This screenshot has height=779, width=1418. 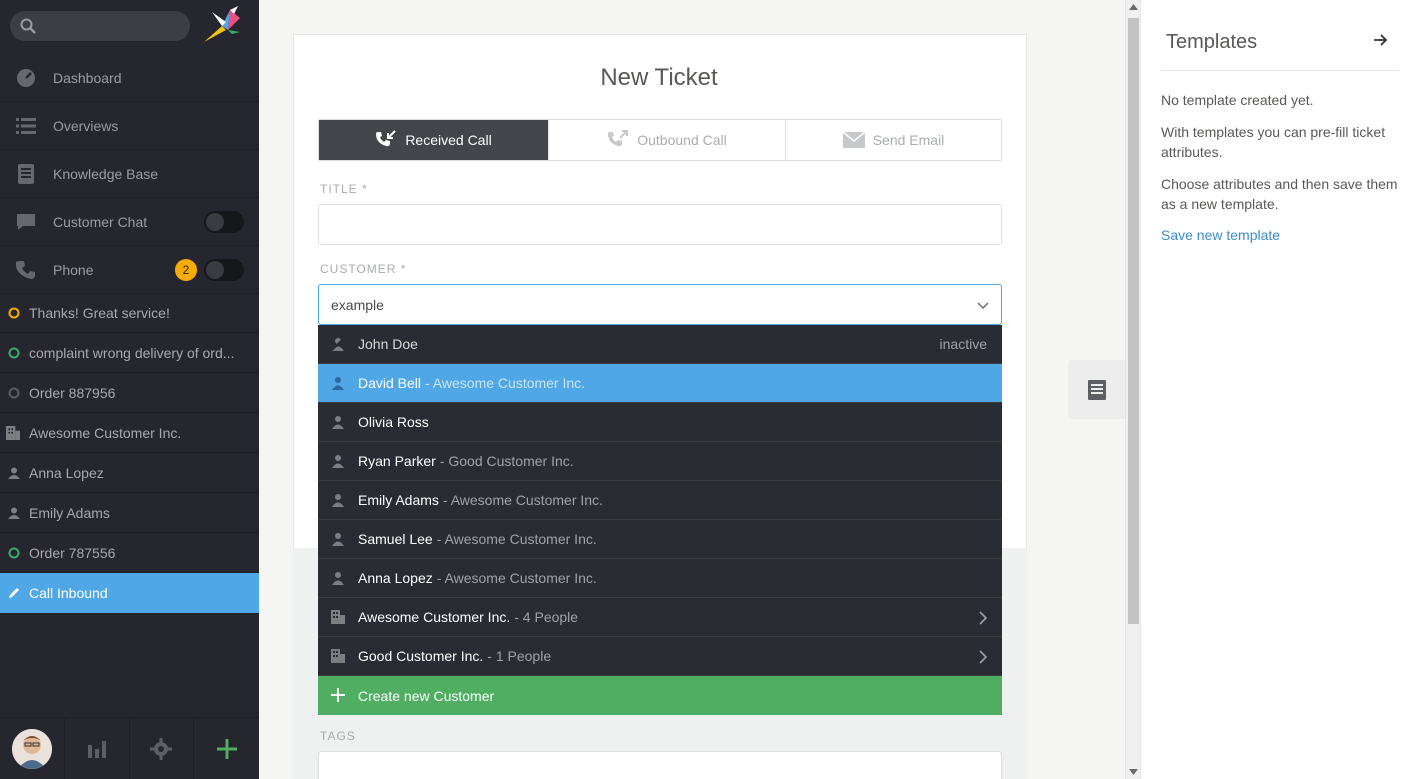 What do you see at coordinates (114, 26) in the screenshot?
I see `search-input` at bounding box center [114, 26].